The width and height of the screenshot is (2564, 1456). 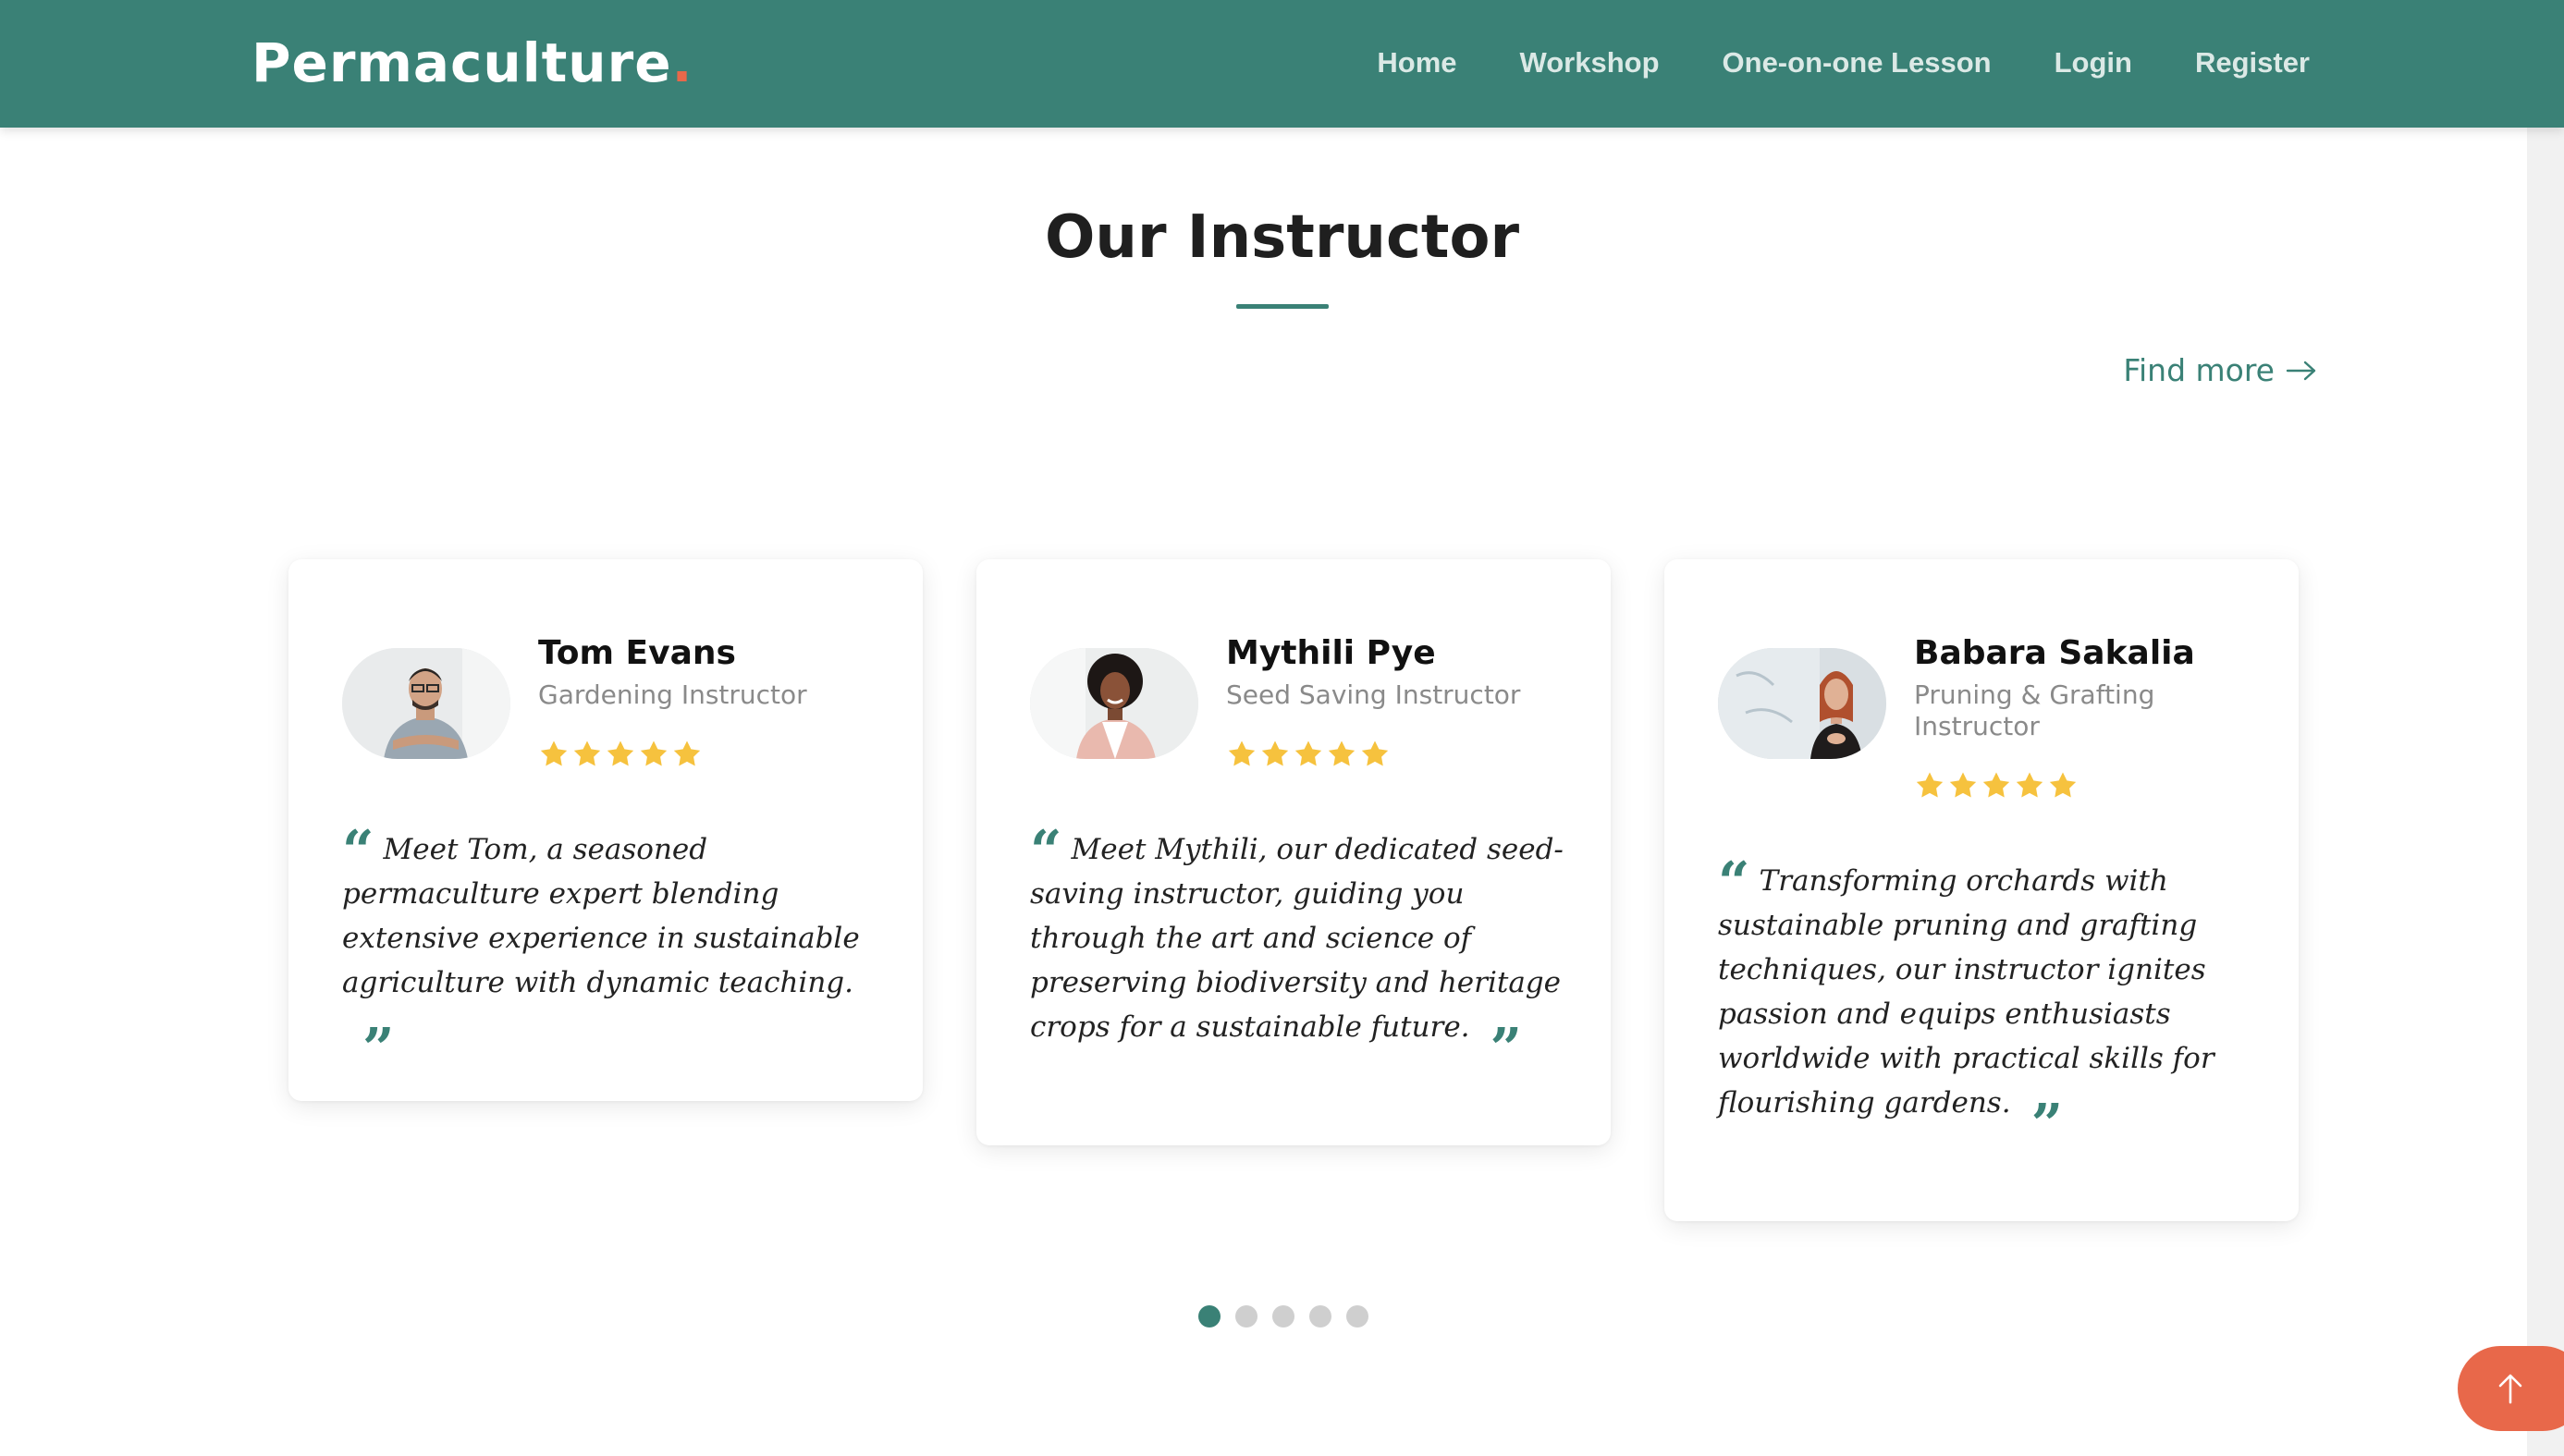 What do you see at coordinates (1857, 63) in the screenshot?
I see `nav-one-on-one-lesson: One-on-one Lesson` at bounding box center [1857, 63].